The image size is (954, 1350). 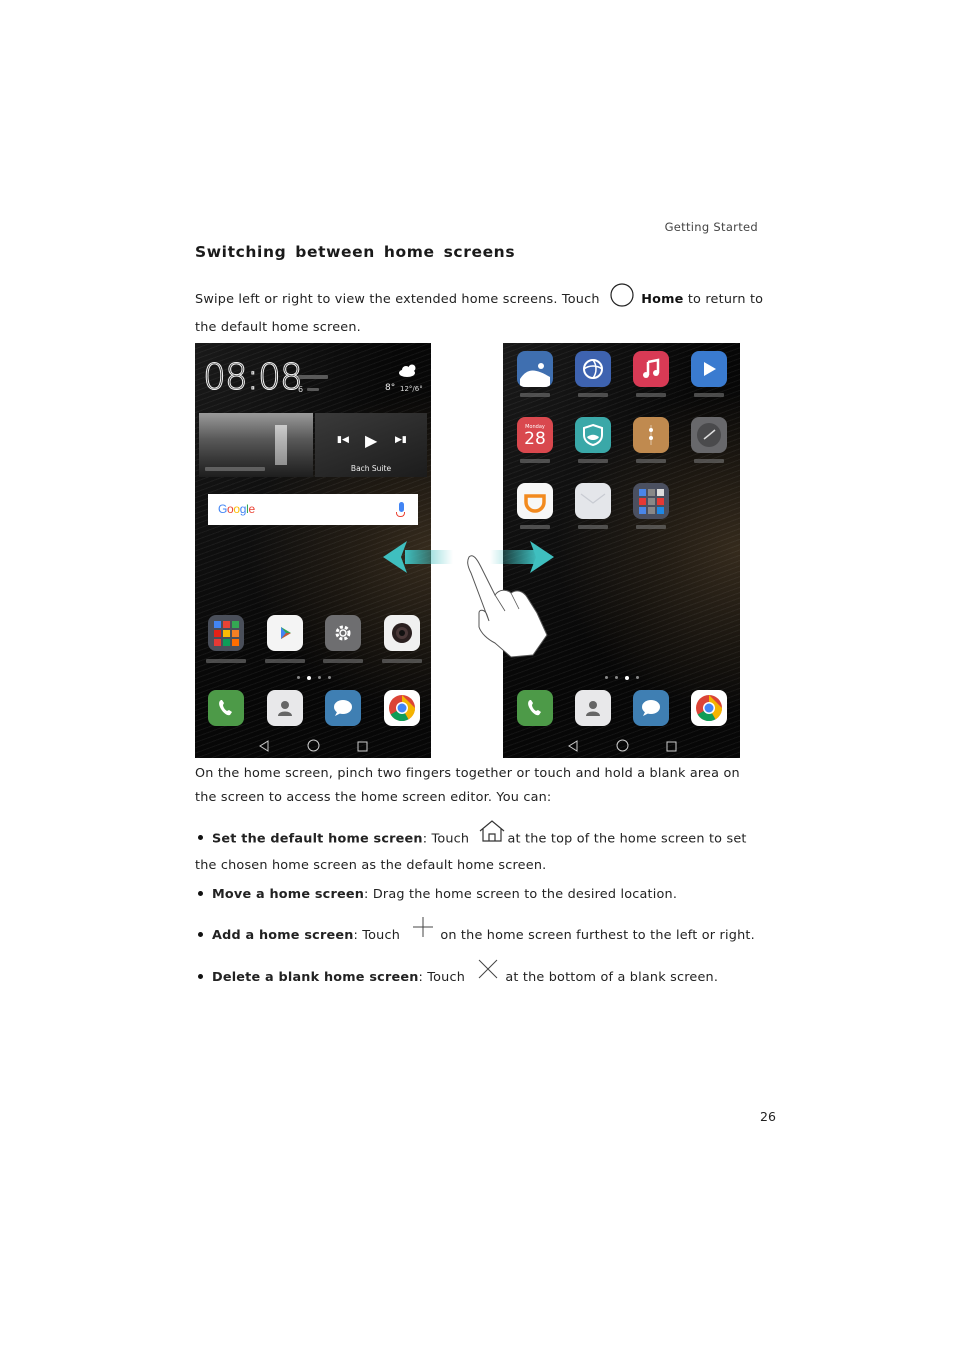 What do you see at coordinates (317, 839) in the screenshot?
I see `bullet-bold: Set the default home screen` at bounding box center [317, 839].